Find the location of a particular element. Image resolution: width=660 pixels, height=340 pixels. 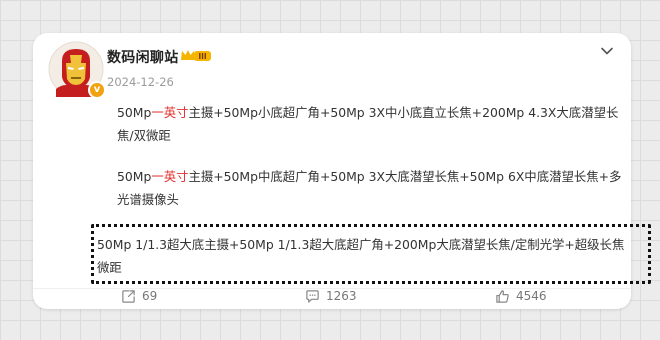

repost-count: 69 is located at coordinates (150, 296).